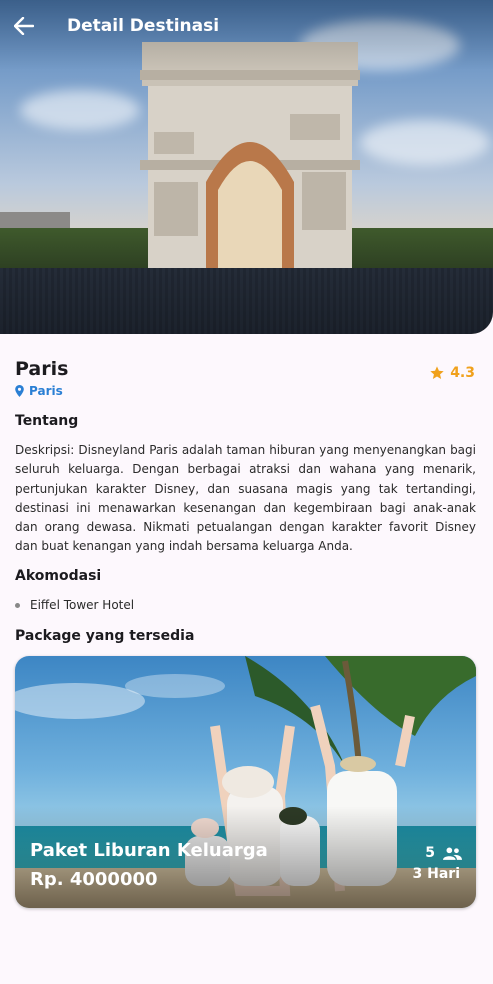 Image resolution: width=493 pixels, height=984 pixels. What do you see at coordinates (19, 391) in the screenshot?
I see `location-pin-icon` at bounding box center [19, 391].